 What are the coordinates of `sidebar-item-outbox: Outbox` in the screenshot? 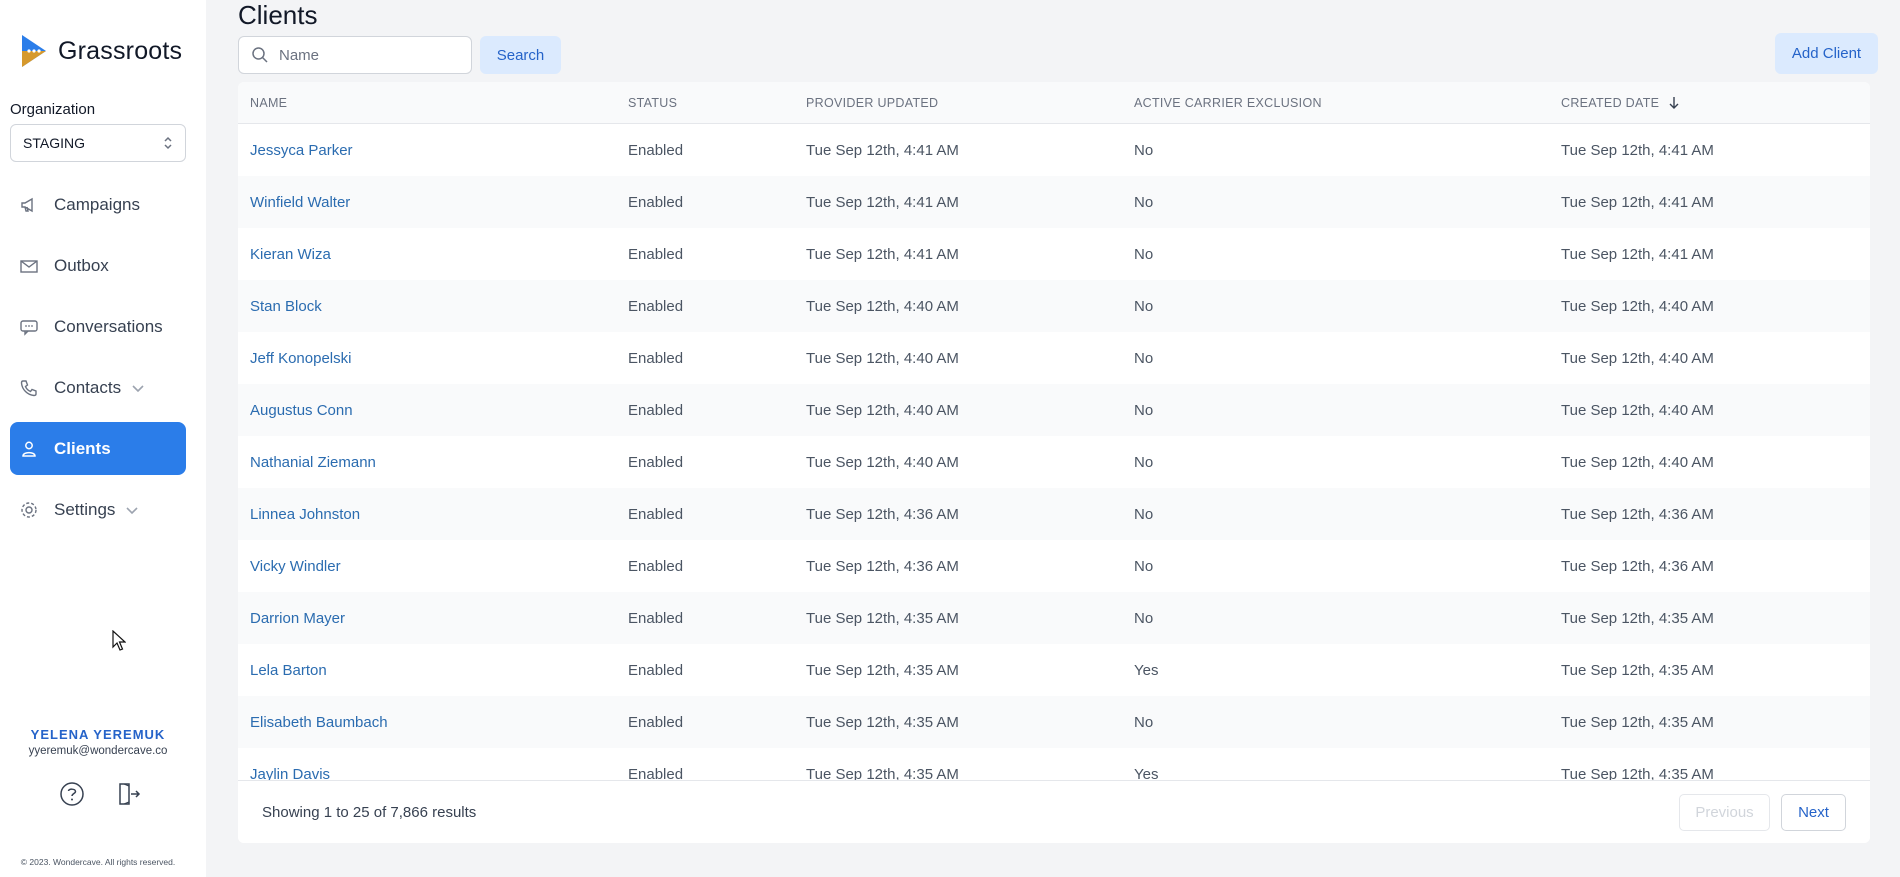 It's located at (98, 265).